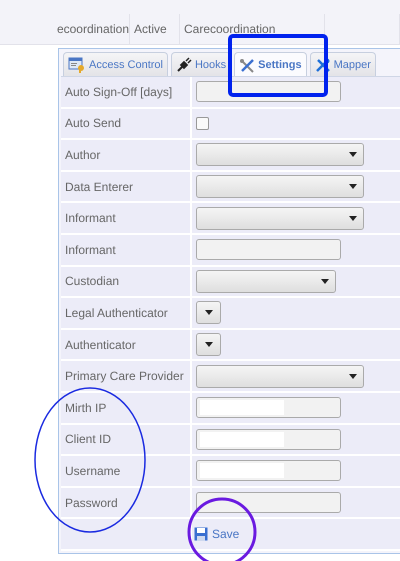 The width and height of the screenshot is (400, 561). I want to click on field-label: Custodian, so click(126, 281).